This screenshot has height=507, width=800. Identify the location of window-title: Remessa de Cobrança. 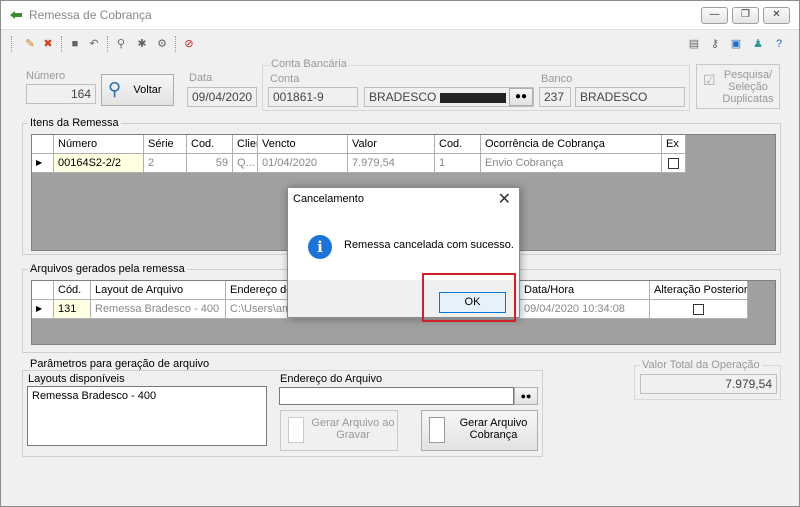
(90, 15).